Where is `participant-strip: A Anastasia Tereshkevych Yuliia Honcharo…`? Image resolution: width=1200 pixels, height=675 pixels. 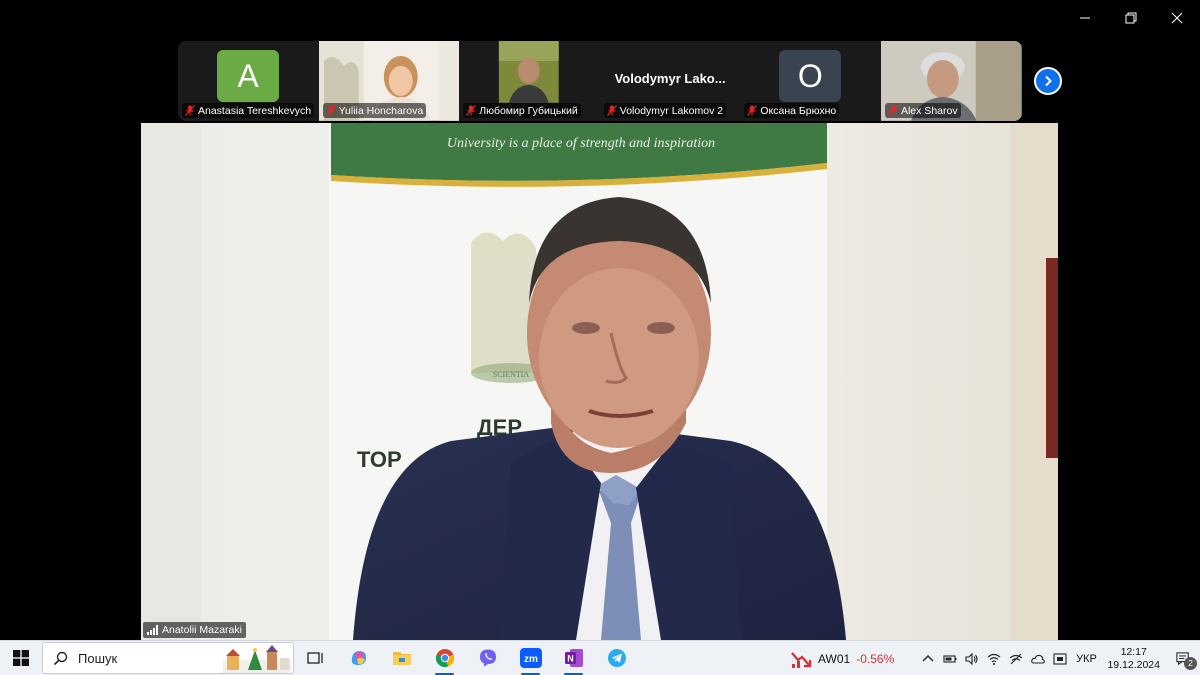 participant-strip: A Anastasia Tereshkevych Yuliia Honcharo… is located at coordinates (600, 81).